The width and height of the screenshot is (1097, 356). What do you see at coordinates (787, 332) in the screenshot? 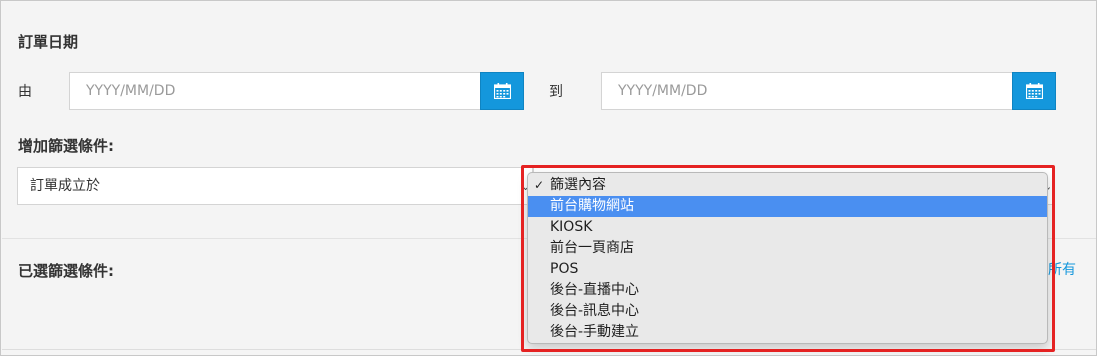
I see `dropdown-option: 後台-手動建立` at bounding box center [787, 332].